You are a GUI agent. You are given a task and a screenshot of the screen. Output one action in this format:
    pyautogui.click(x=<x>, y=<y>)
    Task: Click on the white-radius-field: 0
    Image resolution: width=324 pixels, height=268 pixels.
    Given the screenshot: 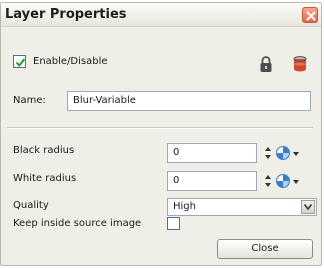 What is the action you would take?
    pyautogui.click(x=212, y=181)
    